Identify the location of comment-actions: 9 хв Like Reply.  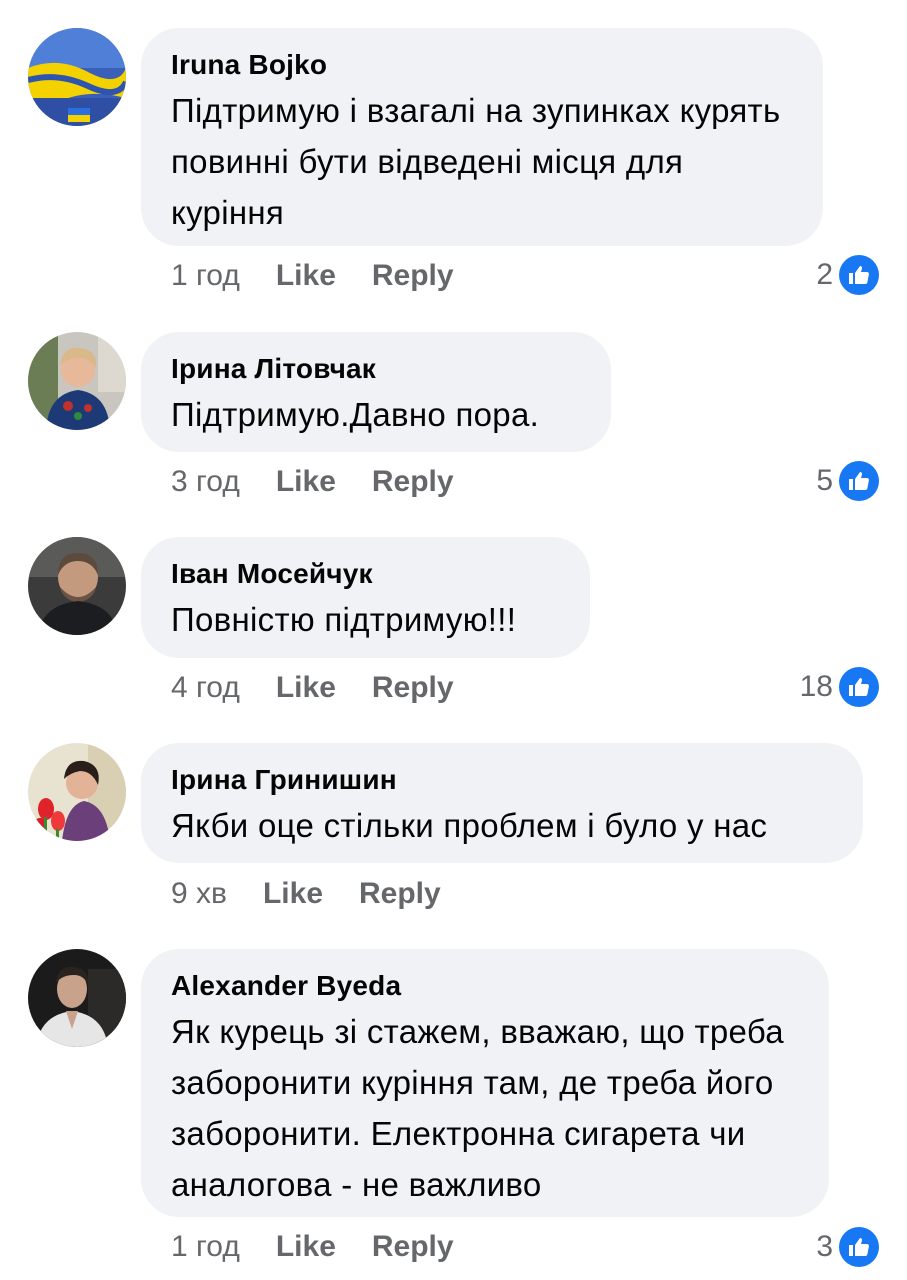
(306, 894).